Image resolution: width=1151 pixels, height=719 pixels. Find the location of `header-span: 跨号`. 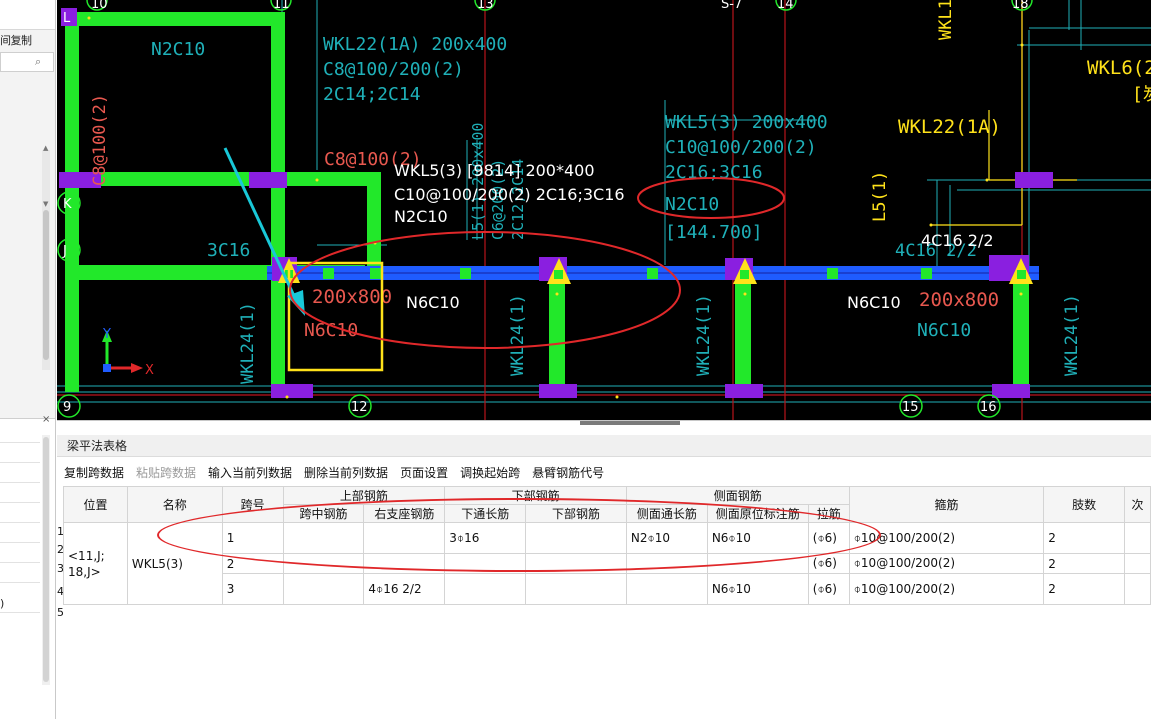

header-span: 跨号 is located at coordinates (252, 504).